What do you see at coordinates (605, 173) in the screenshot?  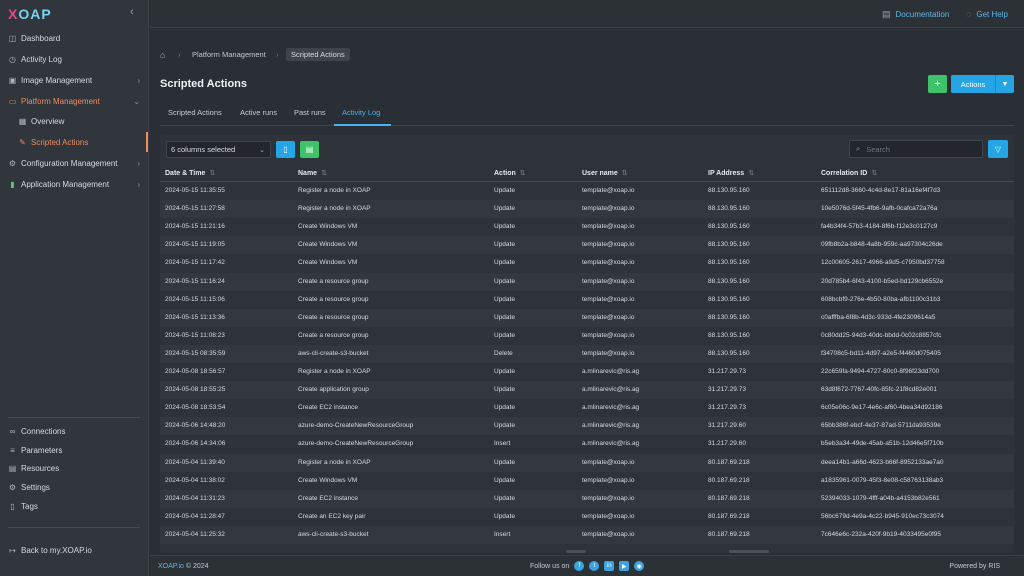 I see `column-header-user-name: User name ⇅` at bounding box center [605, 173].